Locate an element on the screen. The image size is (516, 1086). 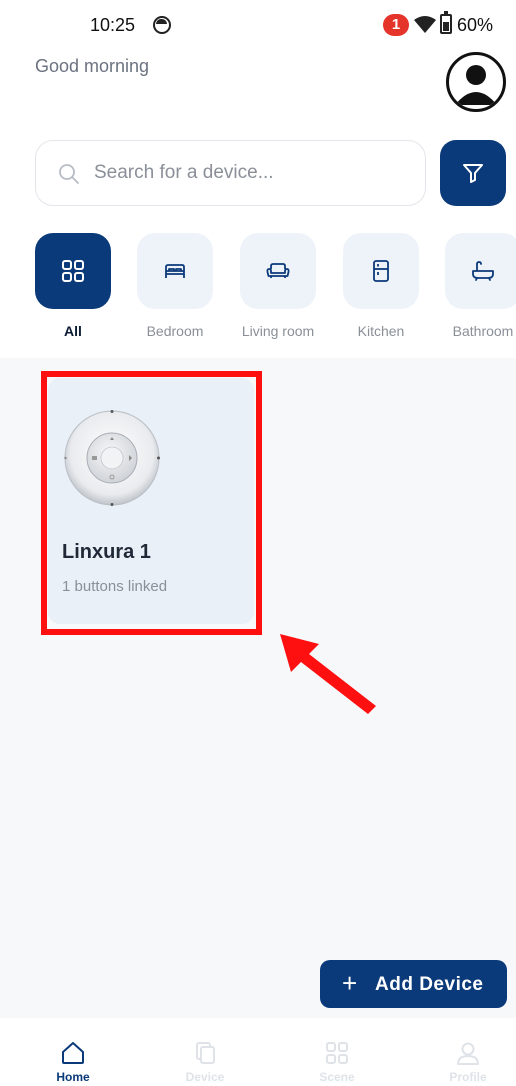
status-bar: 10:25 1 60% is located at coordinates (258, 26).